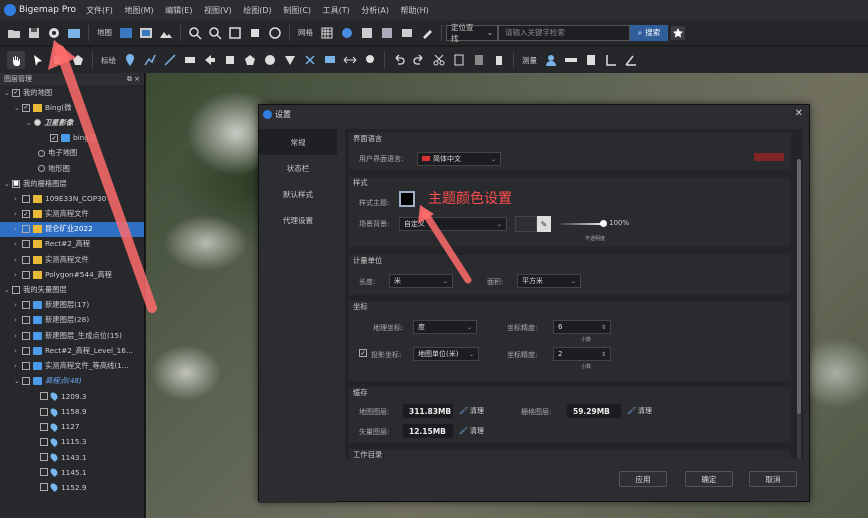 This screenshot has width=868, height=518. I want to click on scrollbar-thumb, so click(799, 286).